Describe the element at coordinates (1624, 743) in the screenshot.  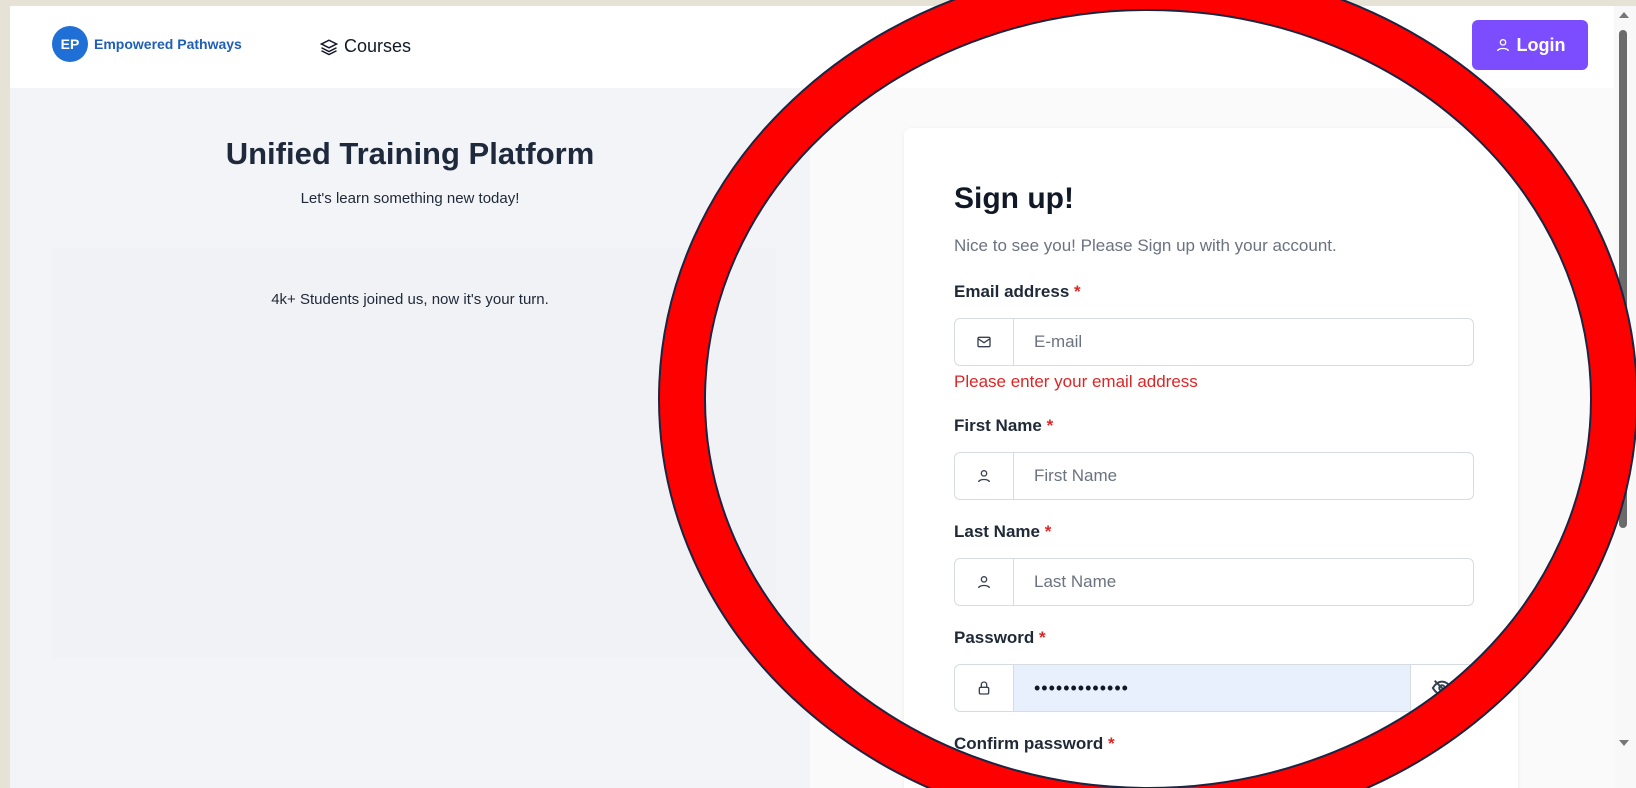
I see `scroll-down-icon` at that location.